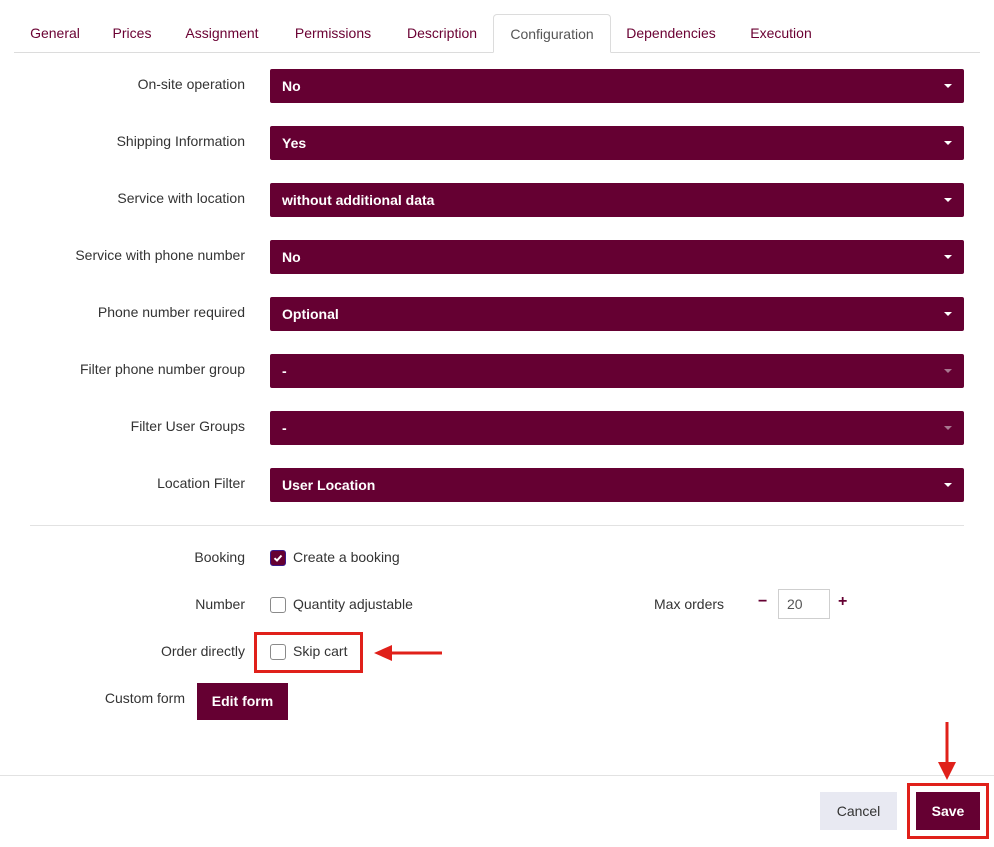  I want to click on filter-user-groups-value: -, so click(284, 428).